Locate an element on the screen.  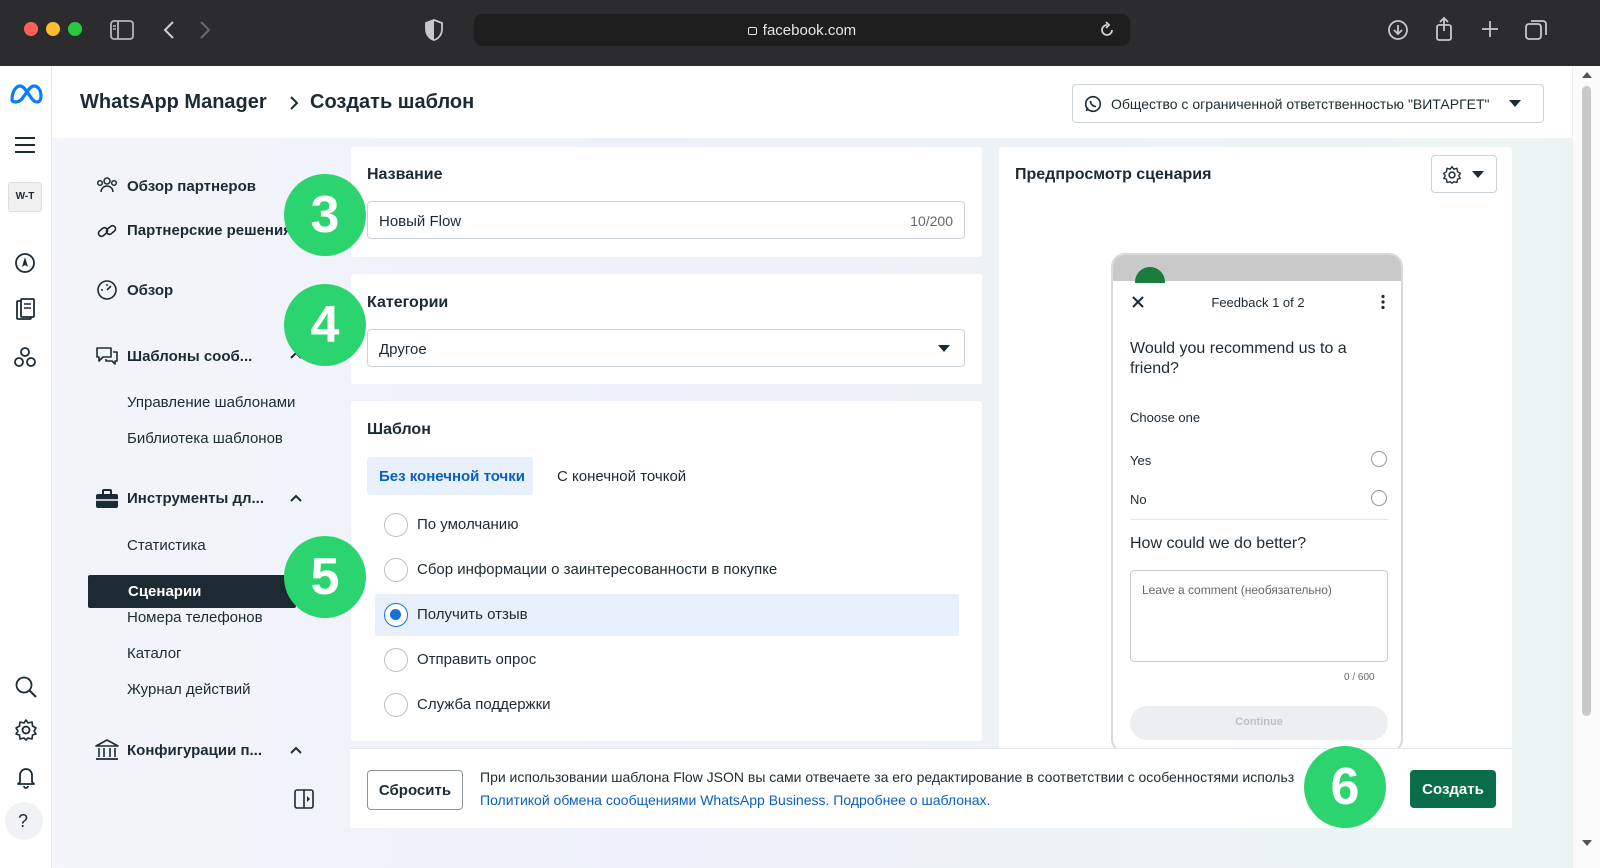
sidebar-item-phone-numbers: Номера телефонов is located at coordinates (195, 617).